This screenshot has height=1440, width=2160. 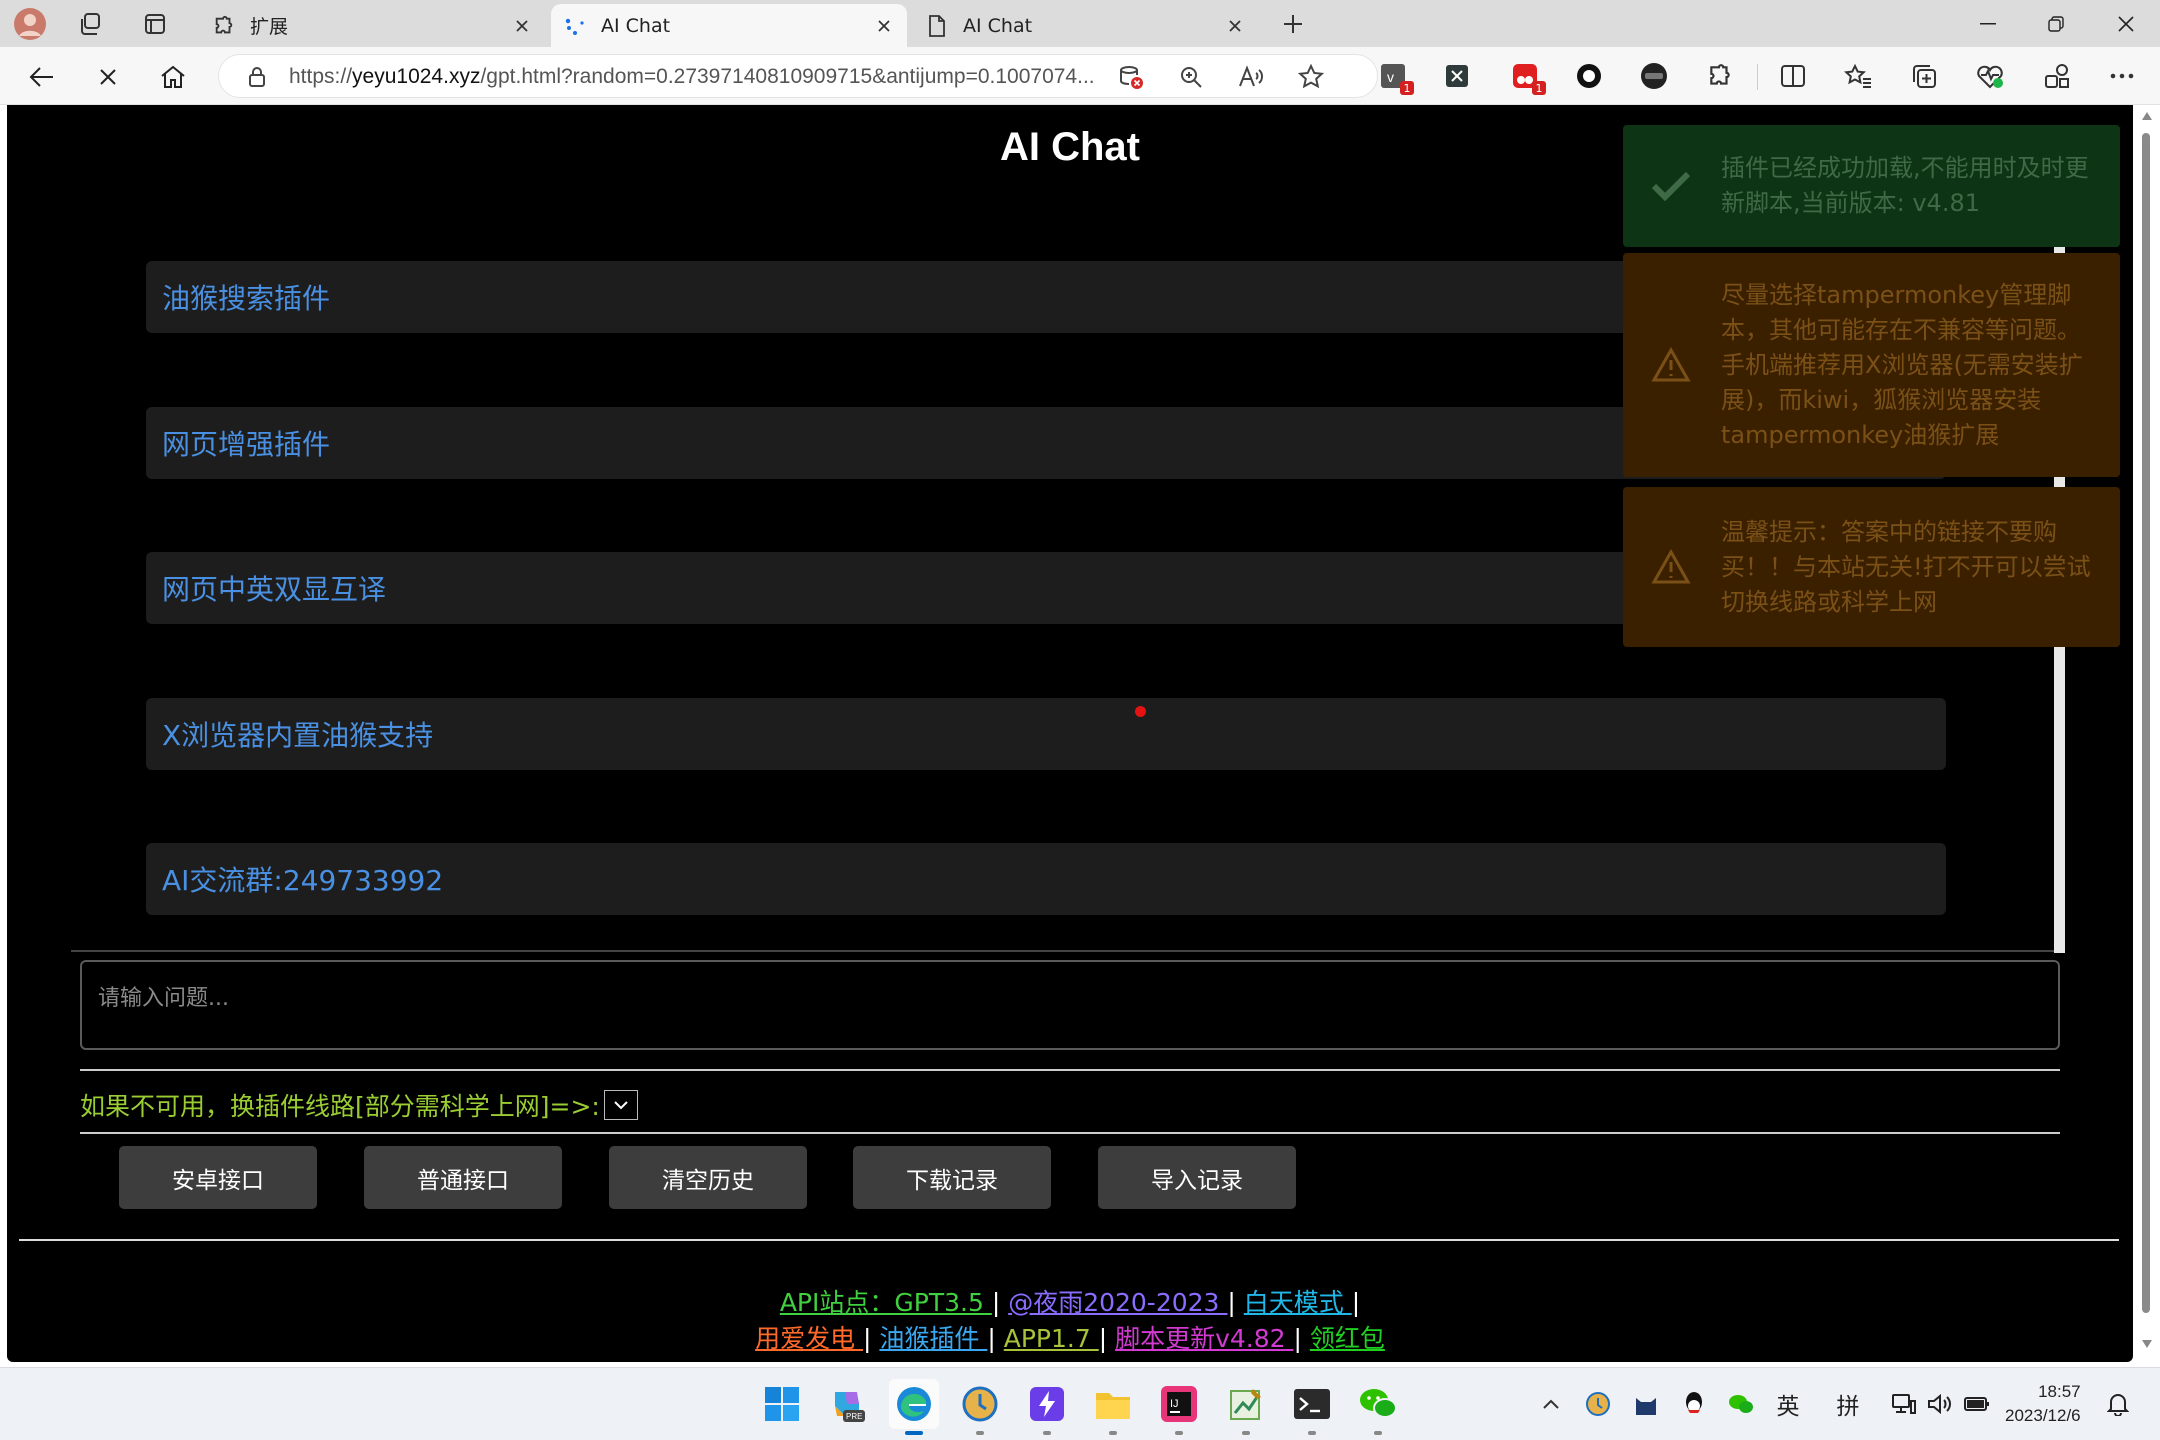 I want to click on puzzle-icon, so click(x=224, y=26).